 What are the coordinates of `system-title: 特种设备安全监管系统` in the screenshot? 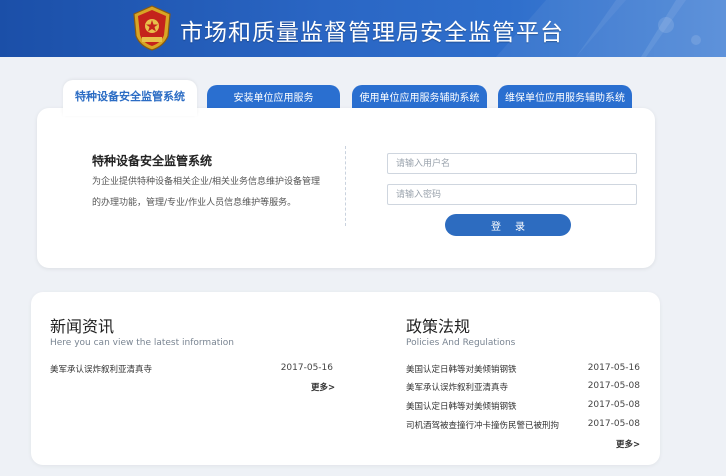 It's located at (152, 161).